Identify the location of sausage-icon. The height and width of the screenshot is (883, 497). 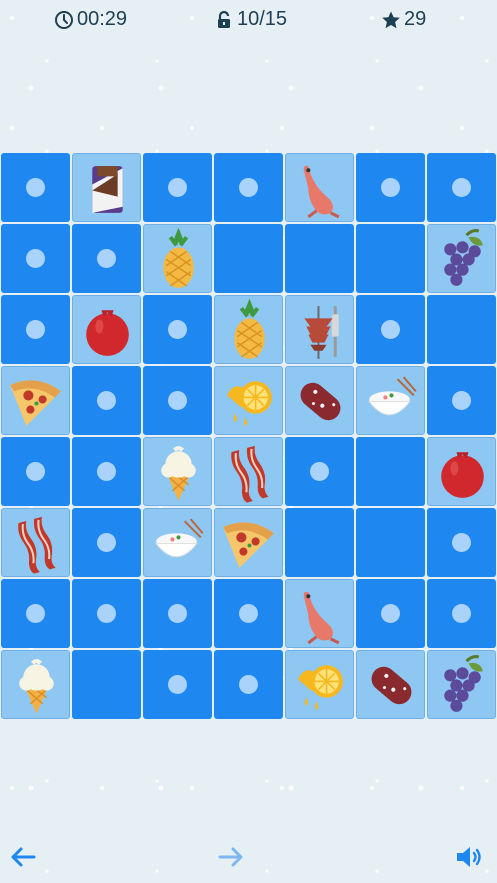
(391, 685).